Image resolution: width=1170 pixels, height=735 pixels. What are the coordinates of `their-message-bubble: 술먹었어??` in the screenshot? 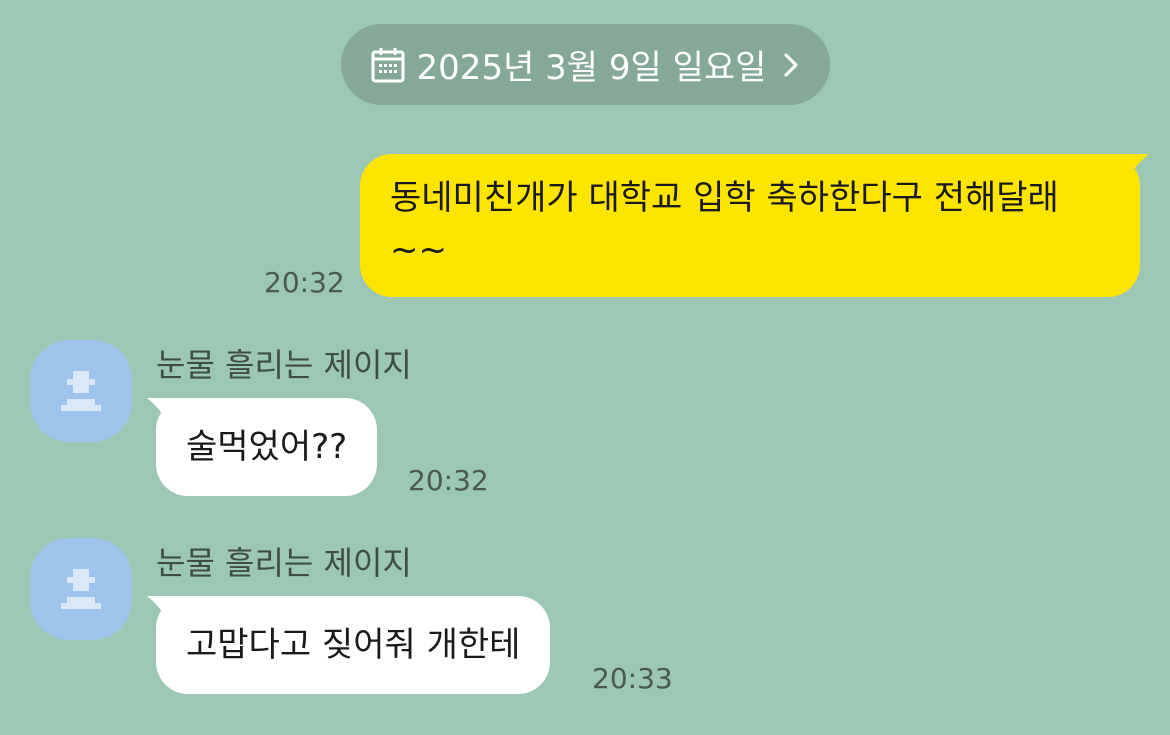 It's located at (262, 447).